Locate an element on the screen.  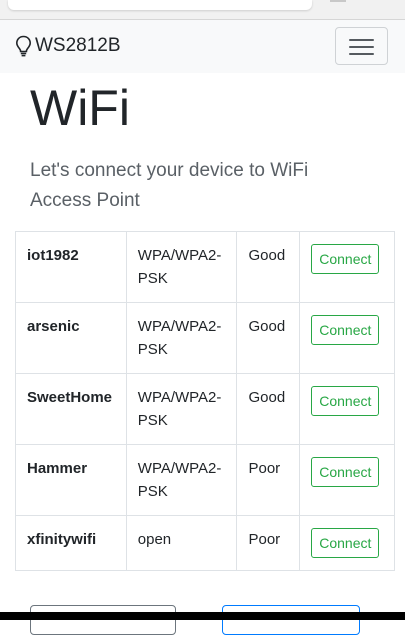
ssid-cell: xfinitywifi is located at coordinates (71, 543).